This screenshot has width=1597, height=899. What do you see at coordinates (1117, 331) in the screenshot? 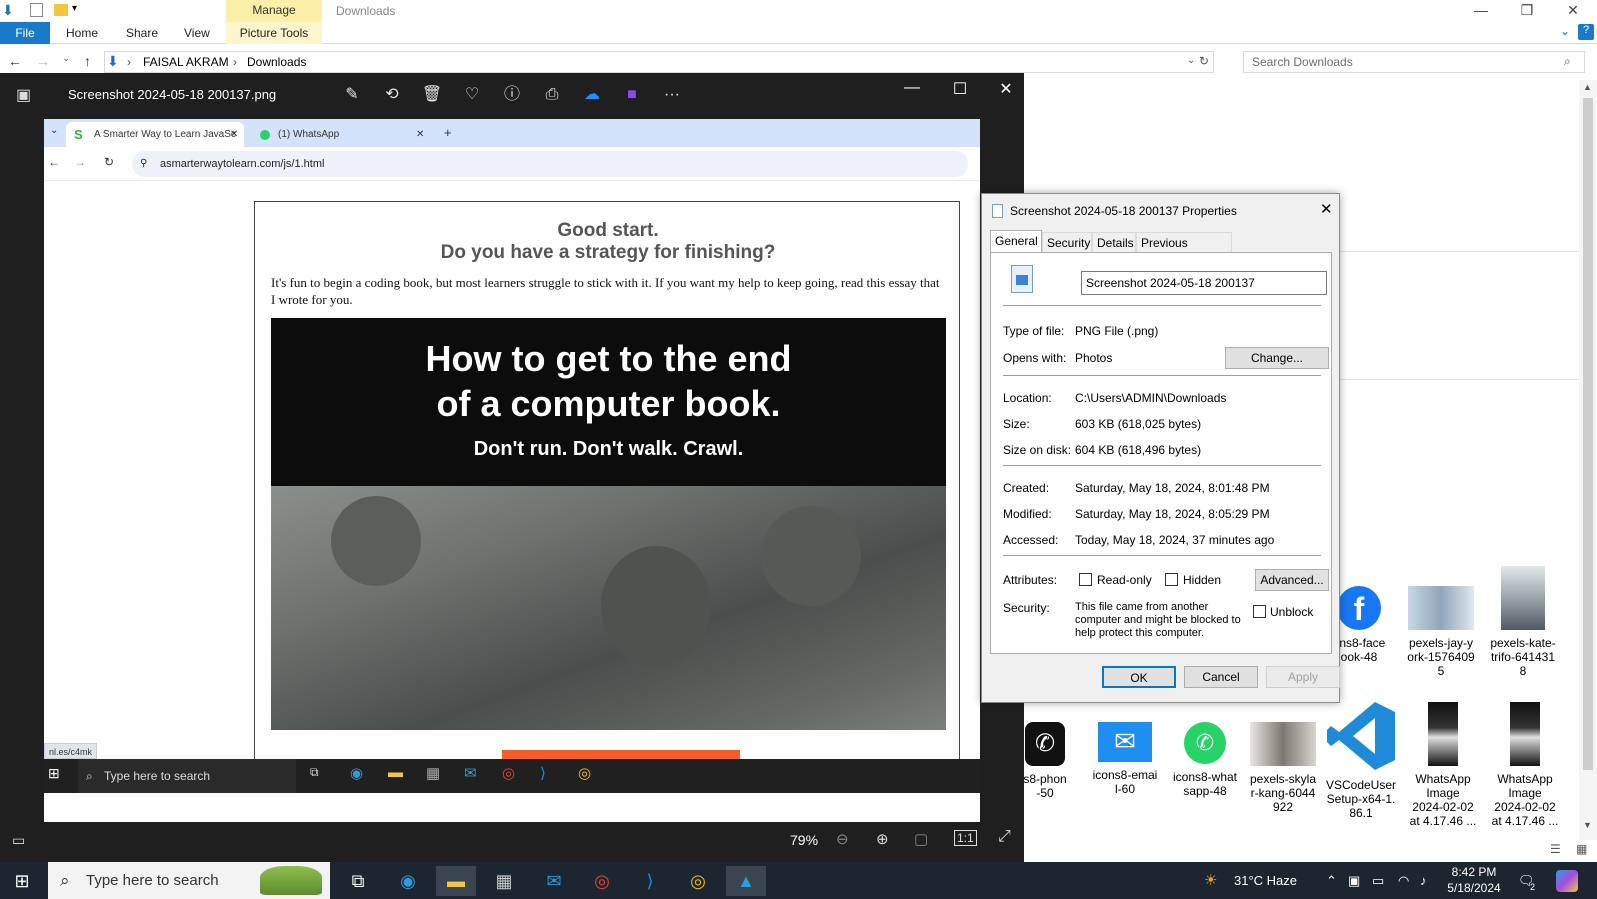
I see `type-value: PNG File (.png)` at bounding box center [1117, 331].